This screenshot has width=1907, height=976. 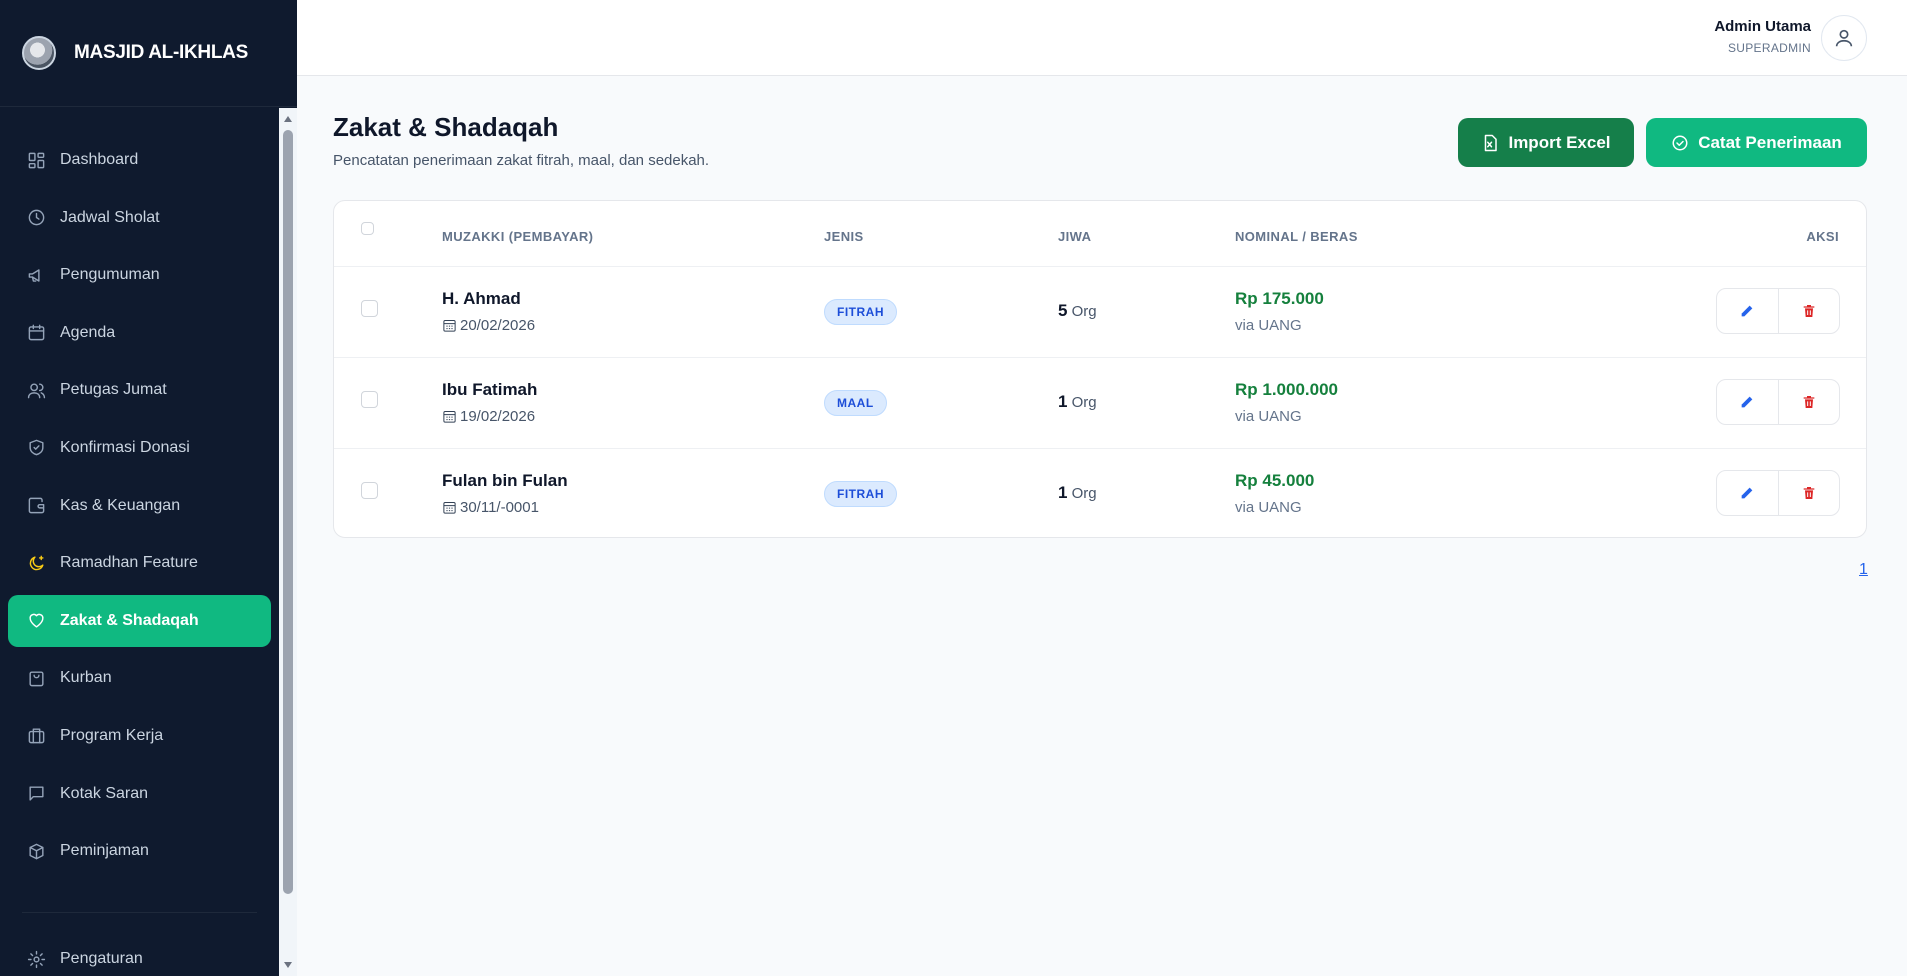 What do you see at coordinates (139, 218) in the screenshot?
I see `sidebar-item-jadwal-sholat: Jadwal Sholat` at bounding box center [139, 218].